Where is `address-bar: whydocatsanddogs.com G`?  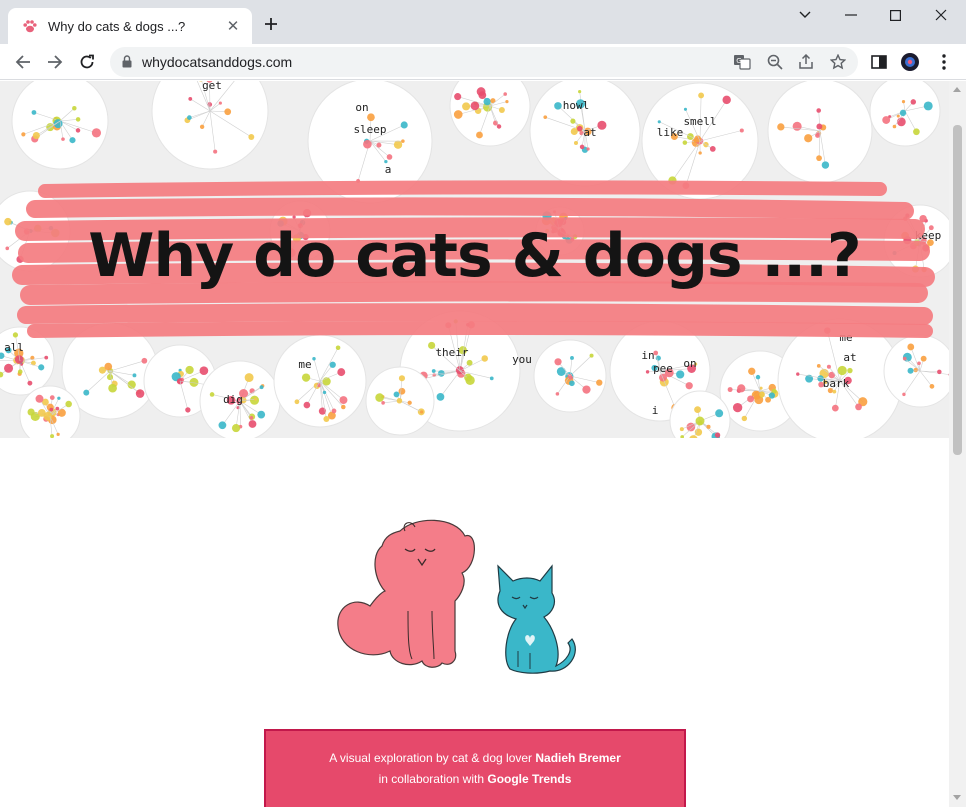 address-bar: whydocatsanddogs.com G is located at coordinates (484, 62).